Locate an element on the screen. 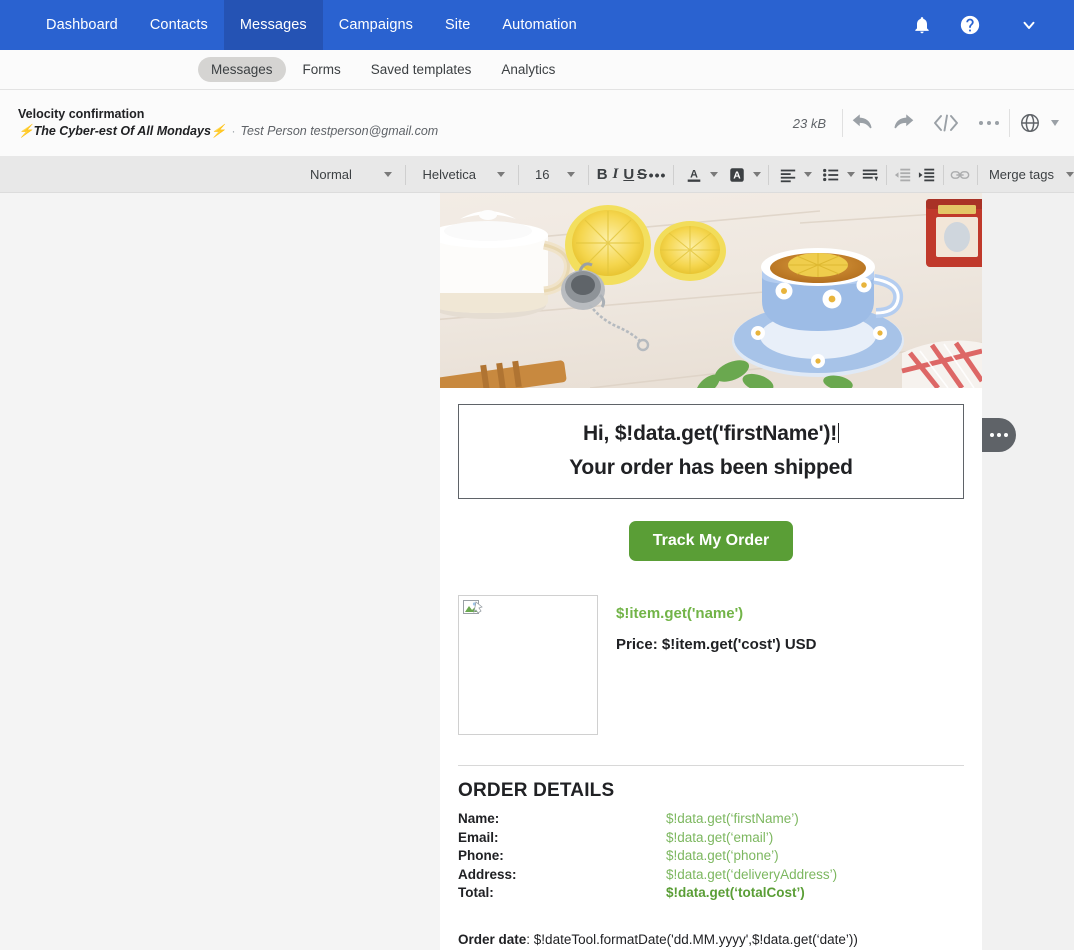  table-row: Name: $!data.get(‘firstName’) is located at coordinates (711, 819).